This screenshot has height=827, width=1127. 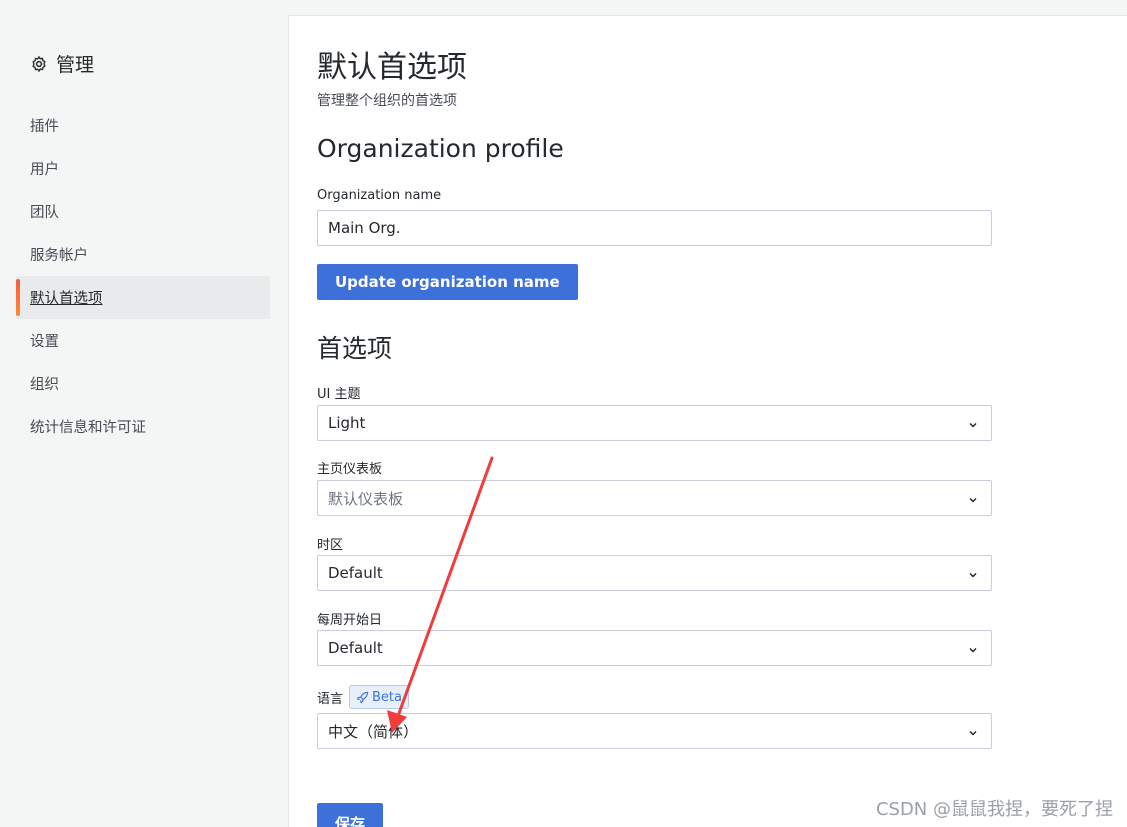 What do you see at coordinates (373, 731) in the screenshot?
I see `language-value: 中文（简体）` at bounding box center [373, 731].